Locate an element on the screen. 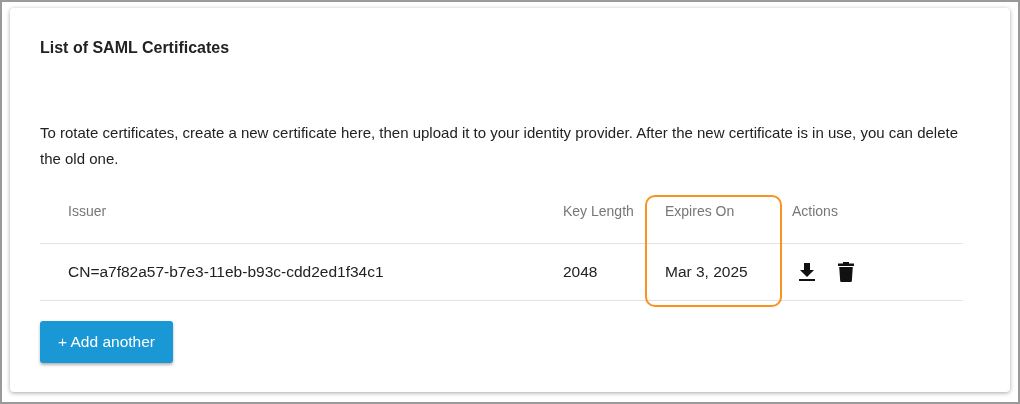 The width and height of the screenshot is (1020, 404). table-cell: 2048 is located at coordinates (604, 272).